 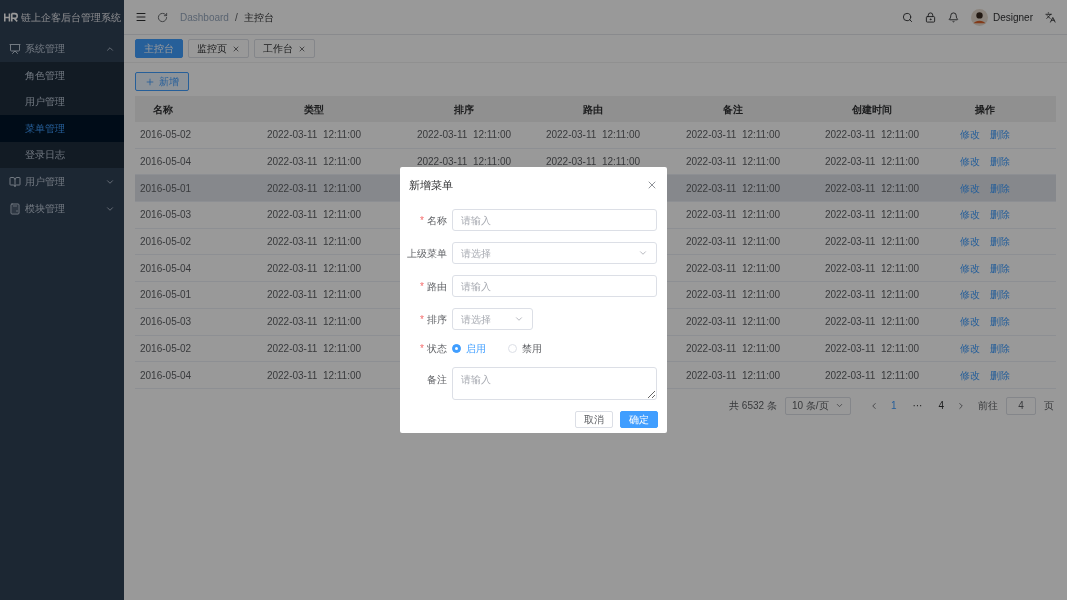 What do you see at coordinates (62, 101) in the screenshot?
I see `menu-item: 用户管理` at bounding box center [62, 101].